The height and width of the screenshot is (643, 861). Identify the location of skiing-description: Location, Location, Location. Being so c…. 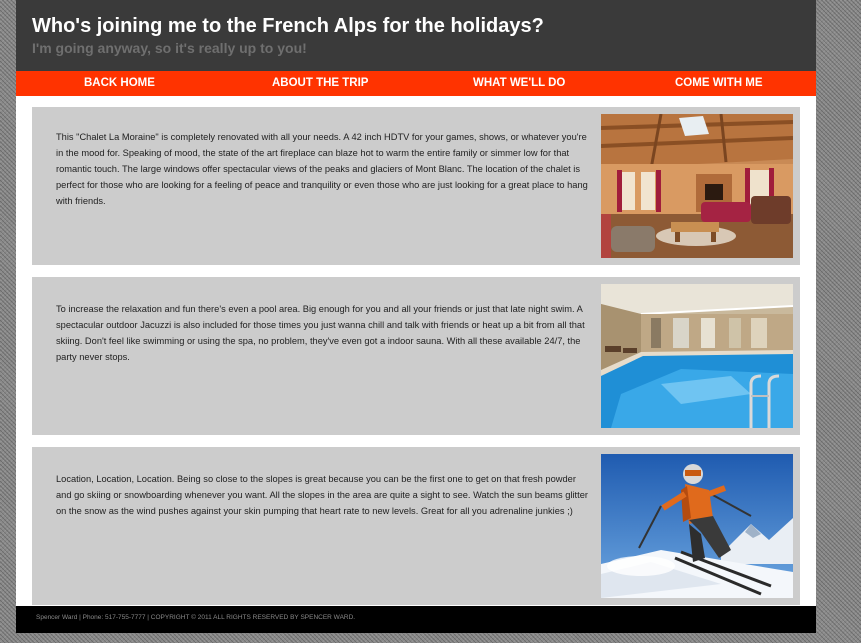
(322, 495).